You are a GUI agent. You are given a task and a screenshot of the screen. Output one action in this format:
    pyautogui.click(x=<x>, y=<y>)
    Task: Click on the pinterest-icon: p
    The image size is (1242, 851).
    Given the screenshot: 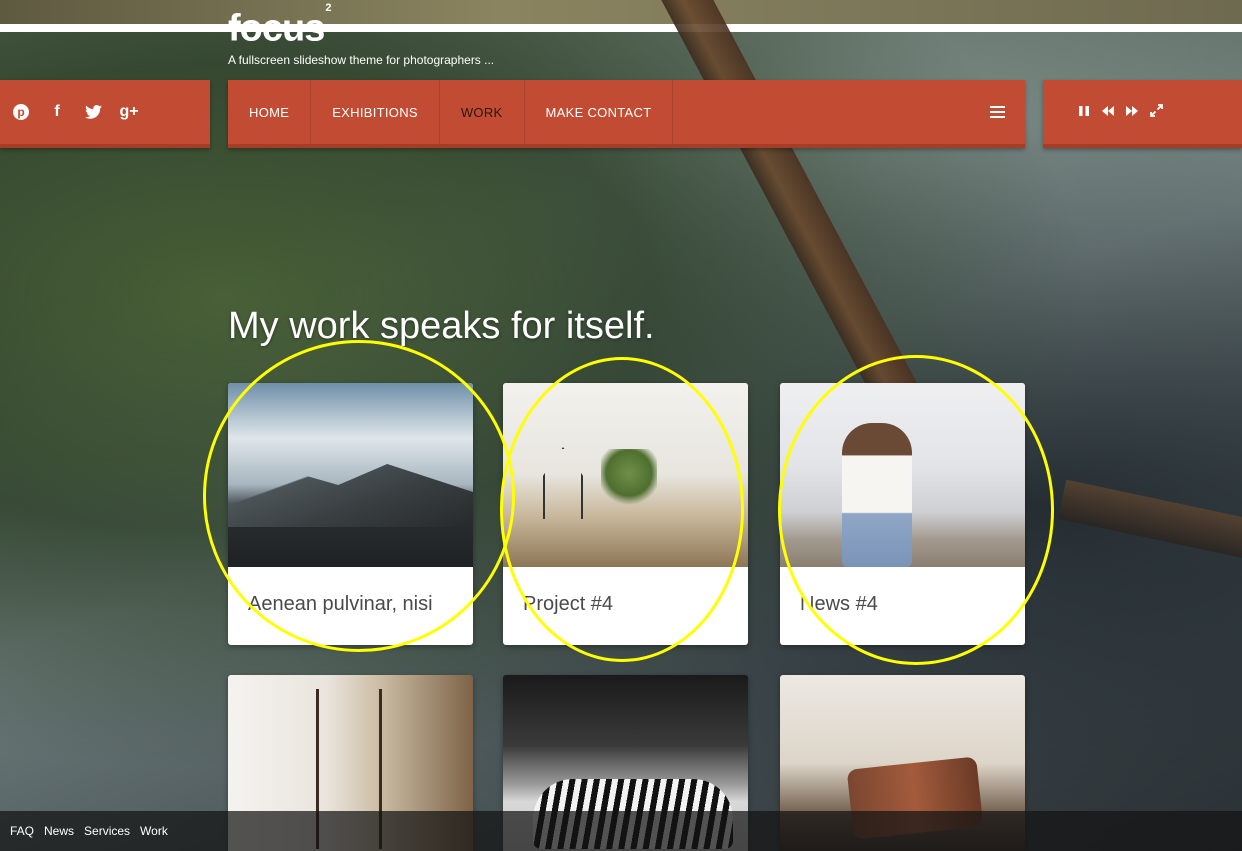 What is the action you would take?
    pyautogui.click(x=21, y=112)
    